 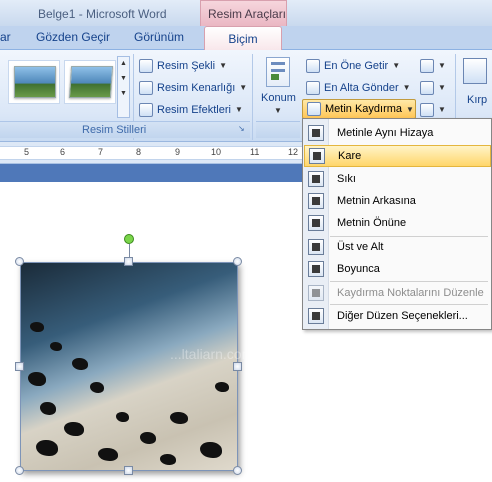 I want to click on menu-item-label: Kaydırma Noktalarını Düzenle, so click(x=410, y=293).